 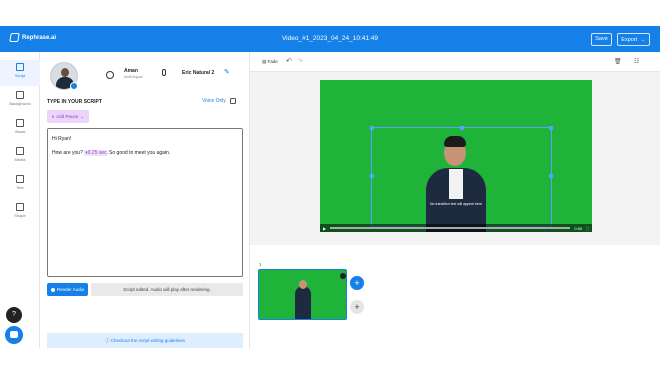 I want to click on sidebar-item-script: Script, so click(x=20, y=73).